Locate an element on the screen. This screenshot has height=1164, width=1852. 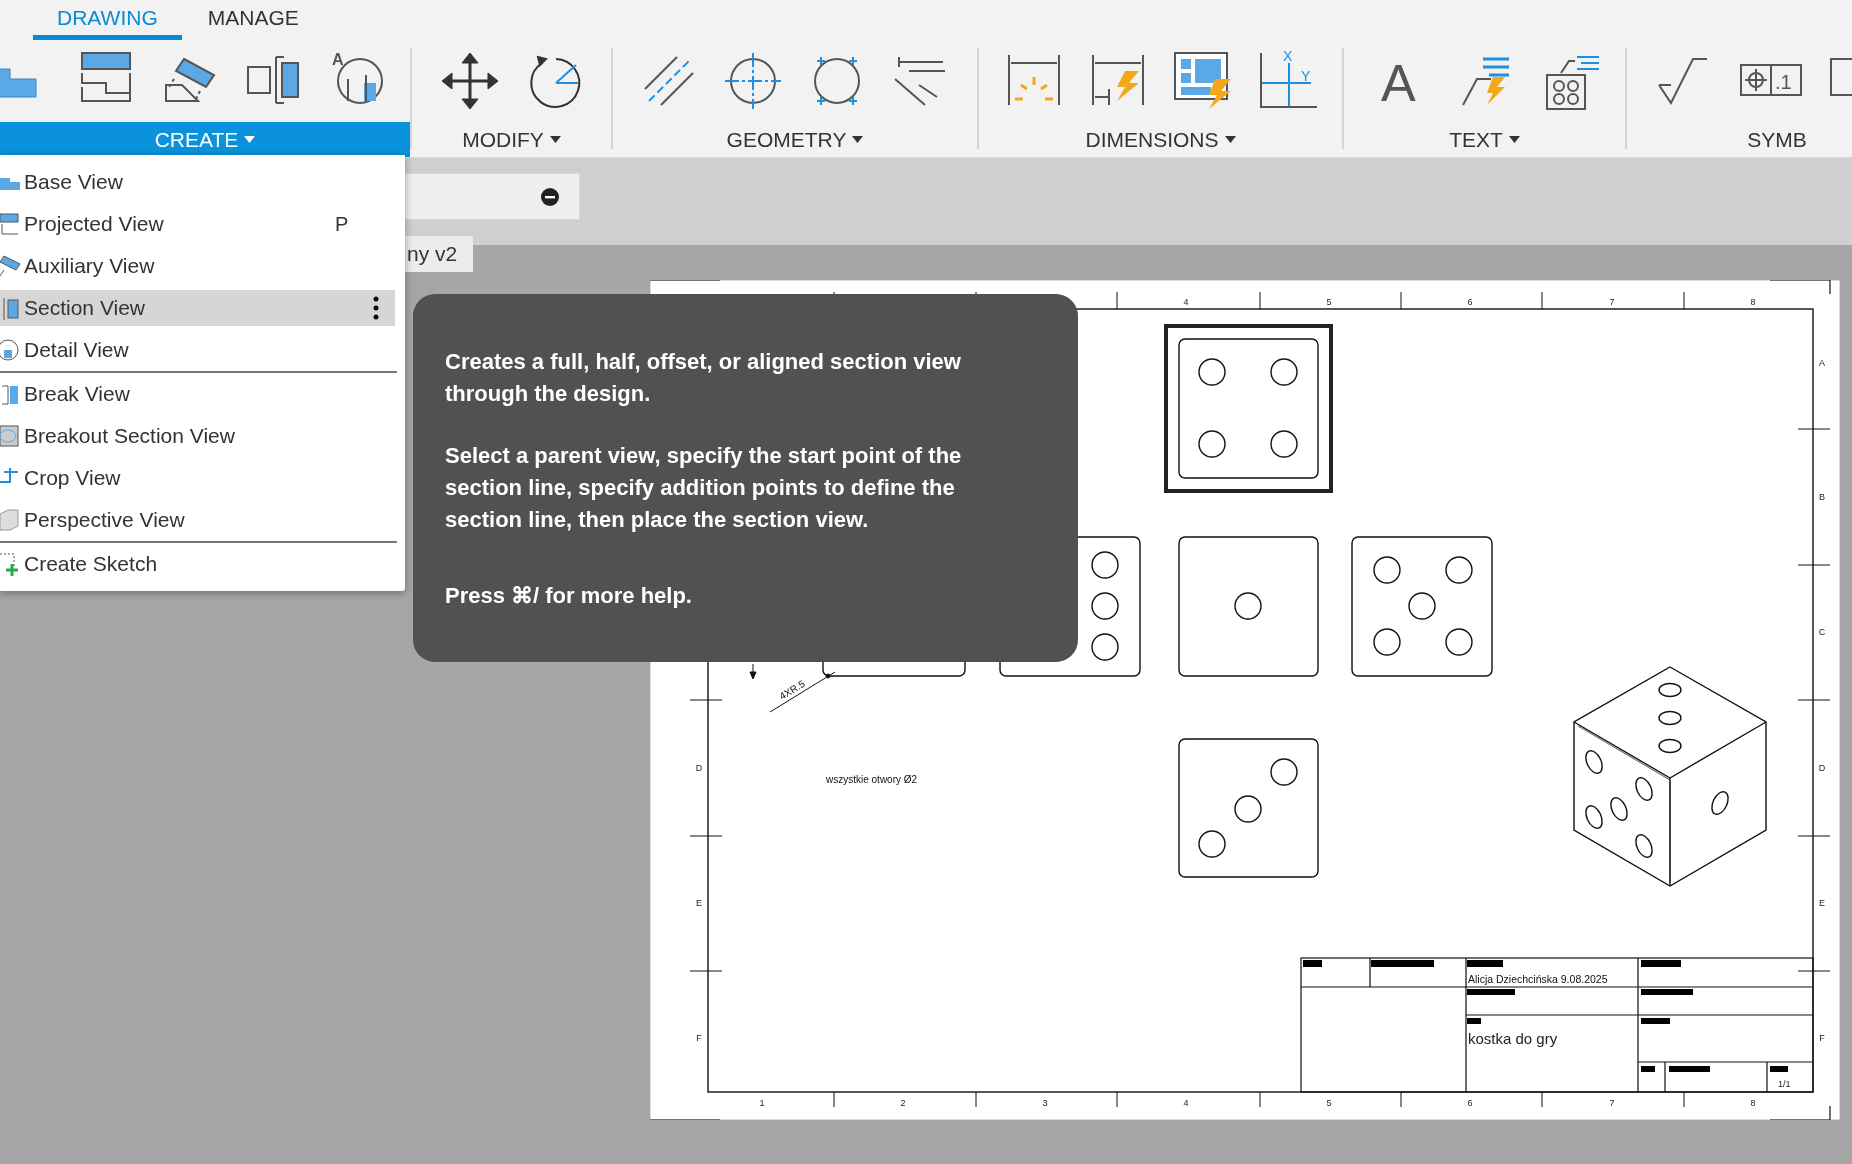
collapse-icon is located at coordinates (550, 196).